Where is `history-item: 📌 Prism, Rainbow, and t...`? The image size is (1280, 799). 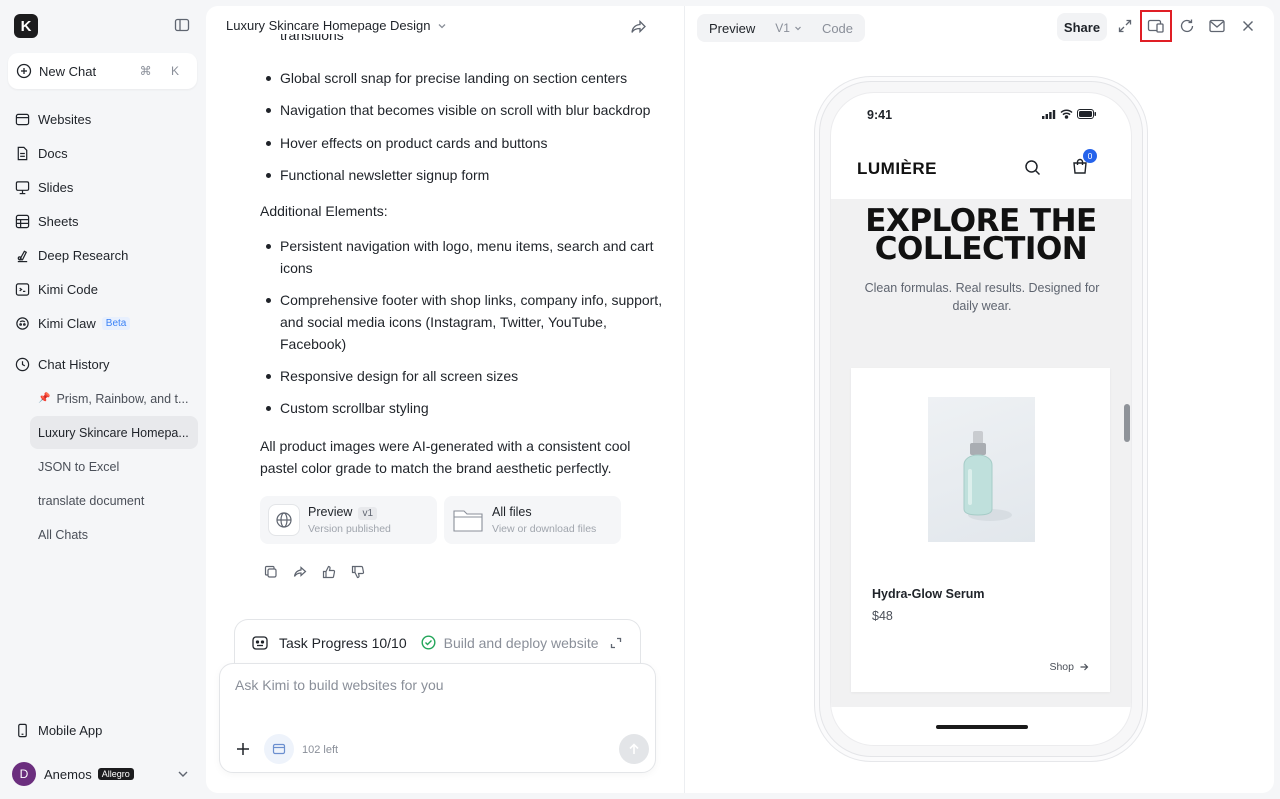
history-item: 📌 Prism, Rainbow, and t... is located at coordinates (114, 398).